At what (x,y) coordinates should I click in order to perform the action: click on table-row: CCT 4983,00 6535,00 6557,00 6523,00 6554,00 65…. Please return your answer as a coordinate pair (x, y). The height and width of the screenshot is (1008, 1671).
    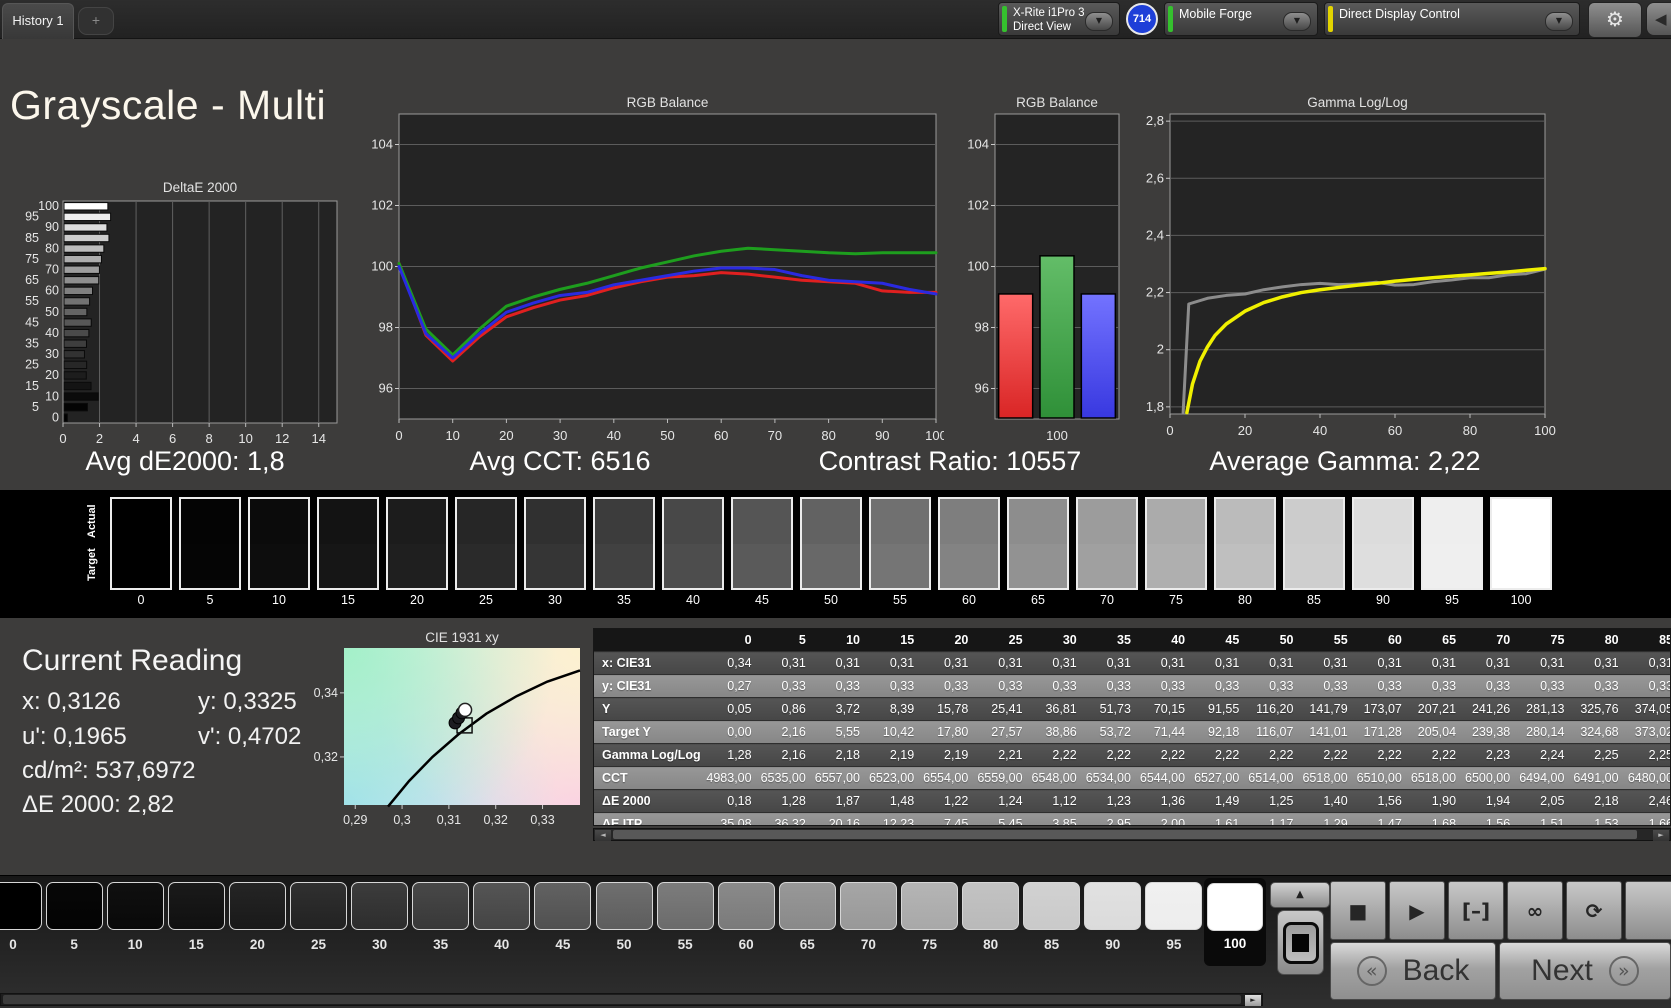
    Looking at the image, I should click on (1132, 778).